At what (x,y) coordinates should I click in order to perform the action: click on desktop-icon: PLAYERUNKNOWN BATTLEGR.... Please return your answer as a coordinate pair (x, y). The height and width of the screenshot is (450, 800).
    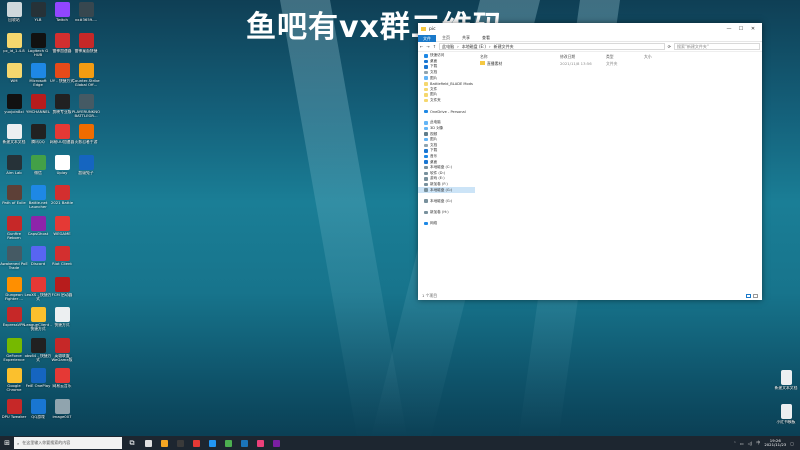
    Looking at the image, I should click on (86, 110).